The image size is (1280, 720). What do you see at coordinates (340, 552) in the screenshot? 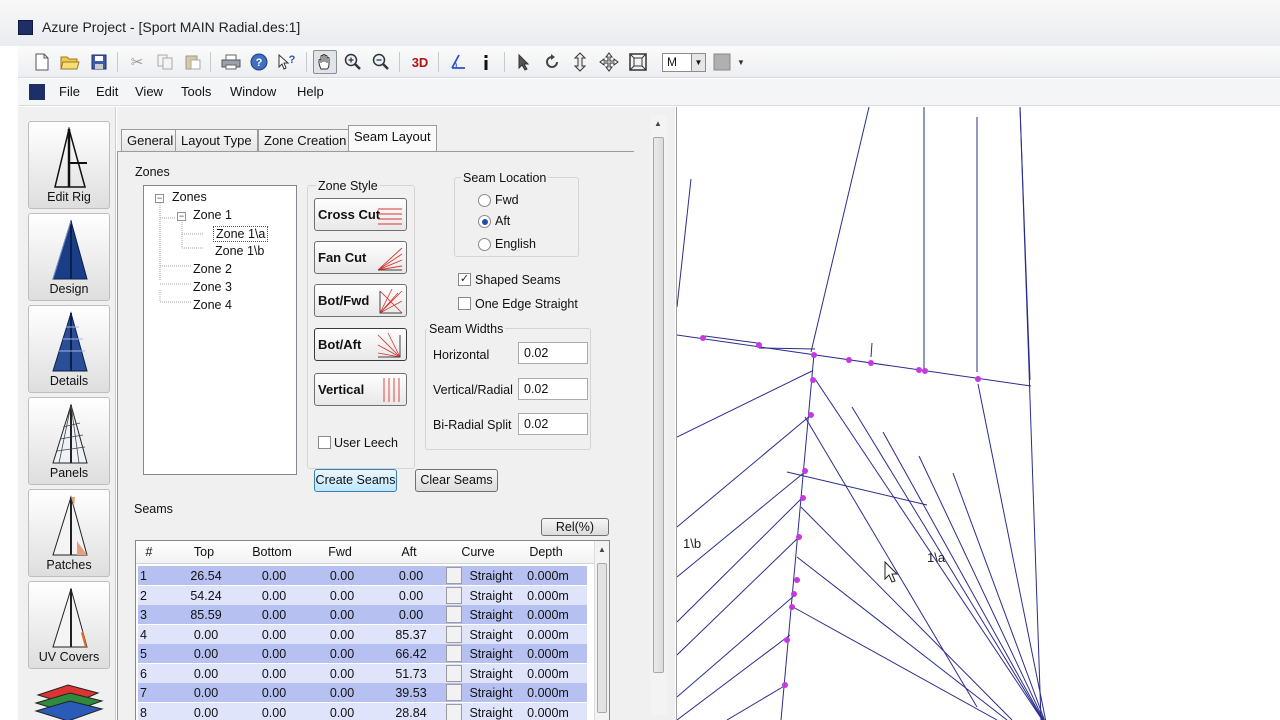
I see `column-header: Fwd` at bounding box center [340, 552].